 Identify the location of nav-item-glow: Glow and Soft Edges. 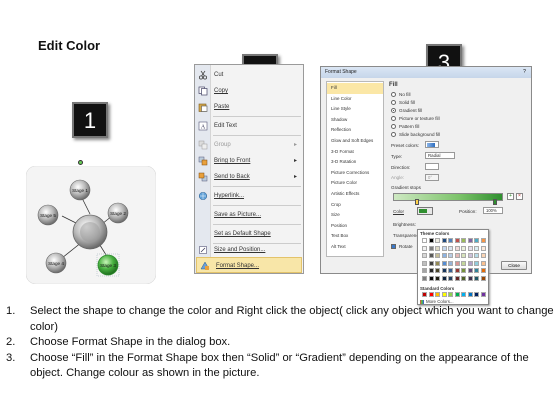
(355, 141).